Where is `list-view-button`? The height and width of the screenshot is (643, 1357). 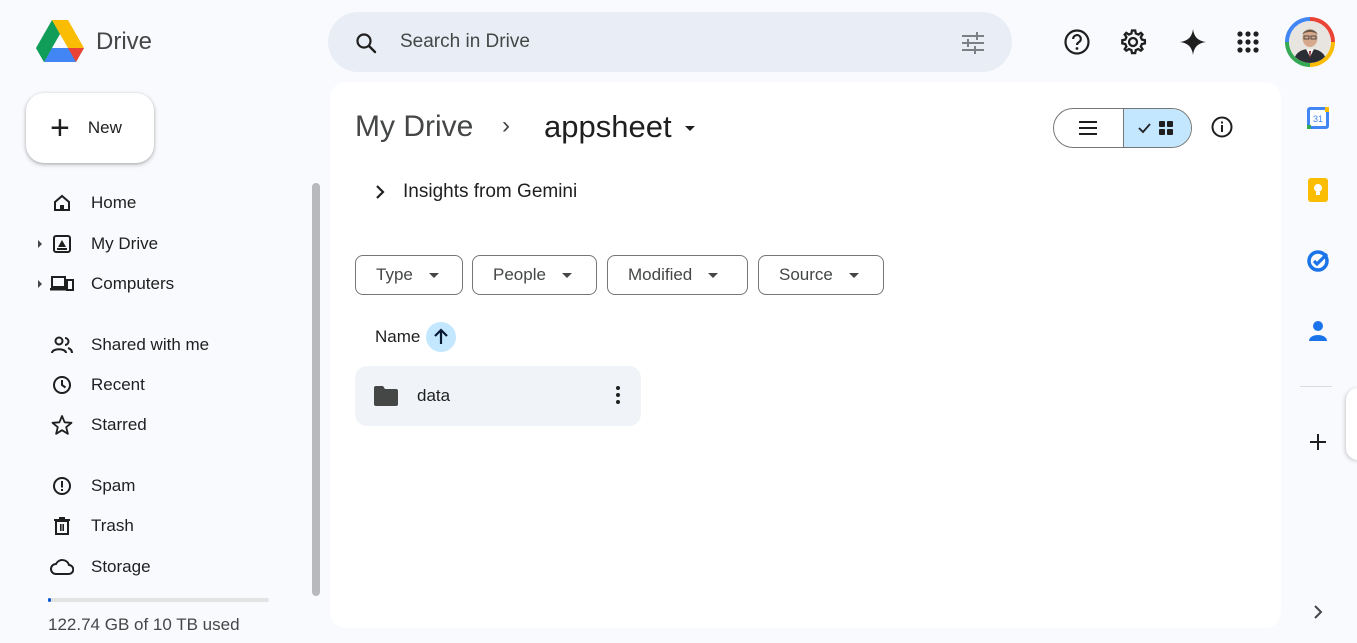
list-view-button is located at coordinates (1088, 128).